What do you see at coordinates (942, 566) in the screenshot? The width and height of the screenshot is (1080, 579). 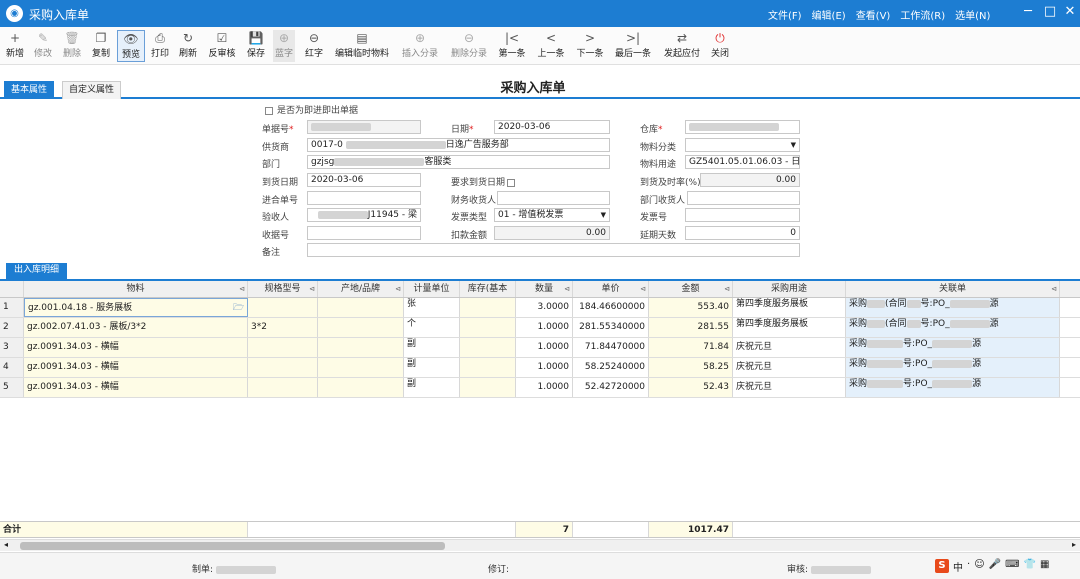 I see `sogou-icon: S` at bounding box center [942, 566].